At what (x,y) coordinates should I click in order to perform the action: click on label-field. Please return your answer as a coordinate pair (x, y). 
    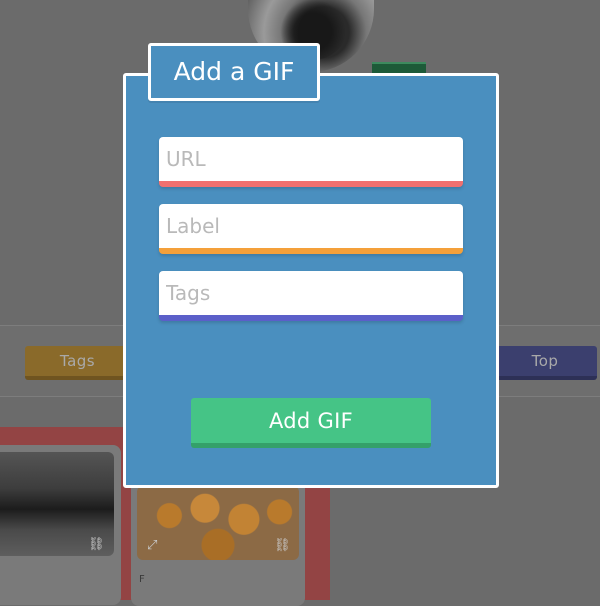
    Looking at the image, I should click on (311, 229).